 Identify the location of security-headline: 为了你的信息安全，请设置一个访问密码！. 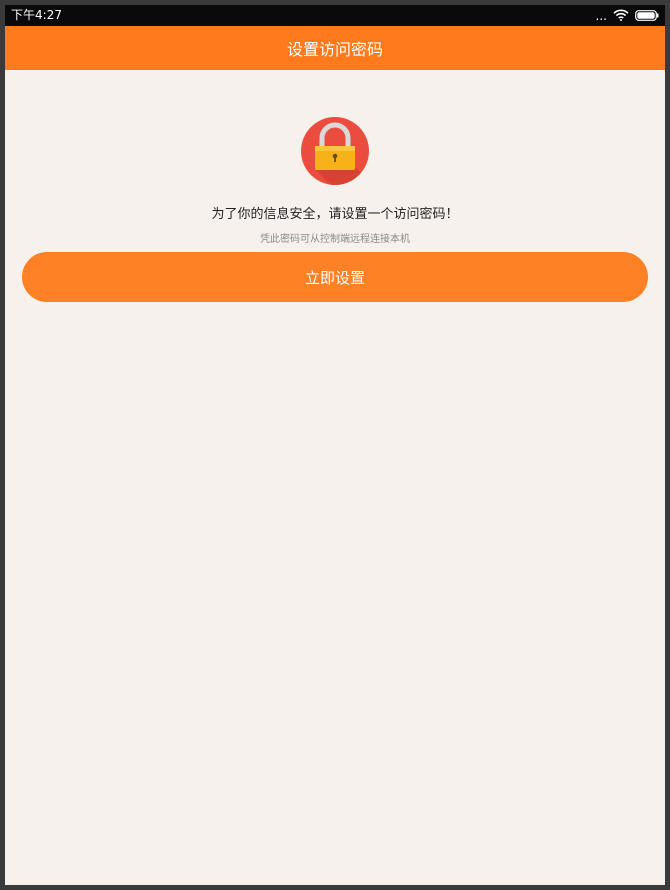
(335, 214).